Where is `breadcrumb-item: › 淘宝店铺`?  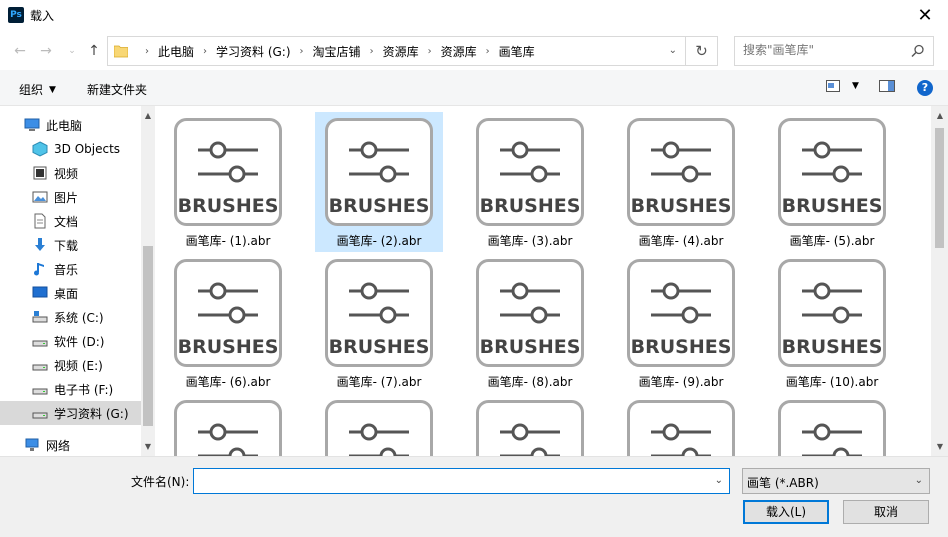 breadcrumb-item: › 淘宝店铺 is located at coordinates (326, 51).